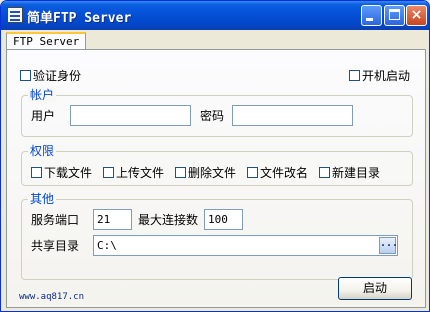 The height and width of the screenshot is (312, 430). Describe the element at coordinates (140, 173) in the screenshot. I see `permission-upload-label: 上传文件` at that location.